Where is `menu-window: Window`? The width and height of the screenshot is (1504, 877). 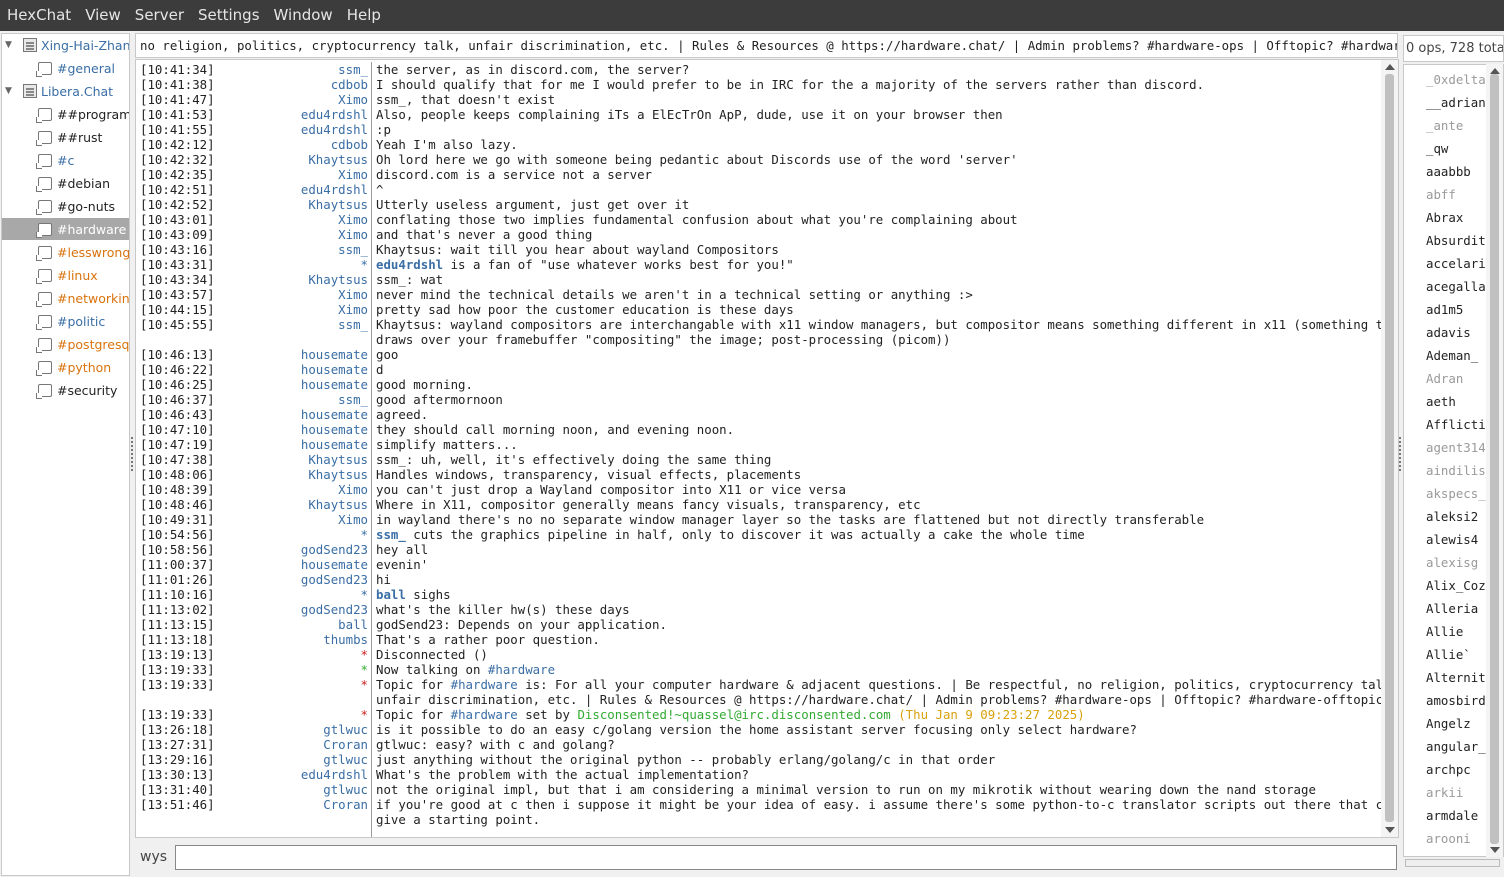
menu-window: Window is located at coordinates (303, 15).